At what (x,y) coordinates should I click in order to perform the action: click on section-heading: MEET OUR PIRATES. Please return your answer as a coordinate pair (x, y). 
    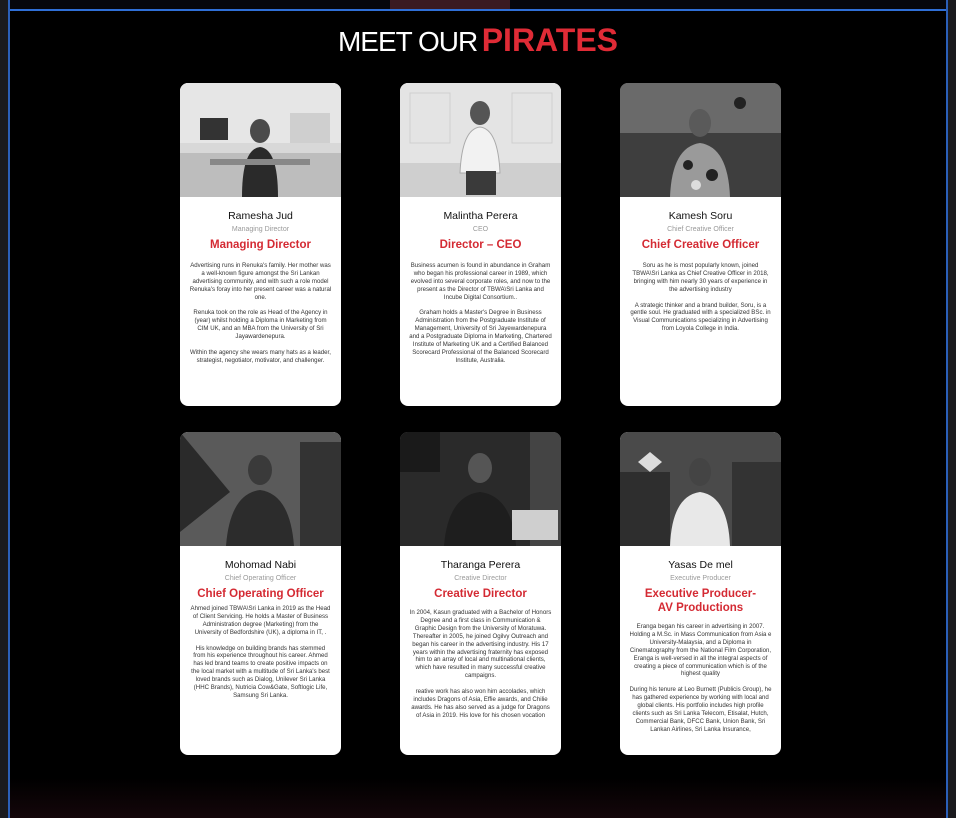
    Looking at the image, I should click on (478, 40).